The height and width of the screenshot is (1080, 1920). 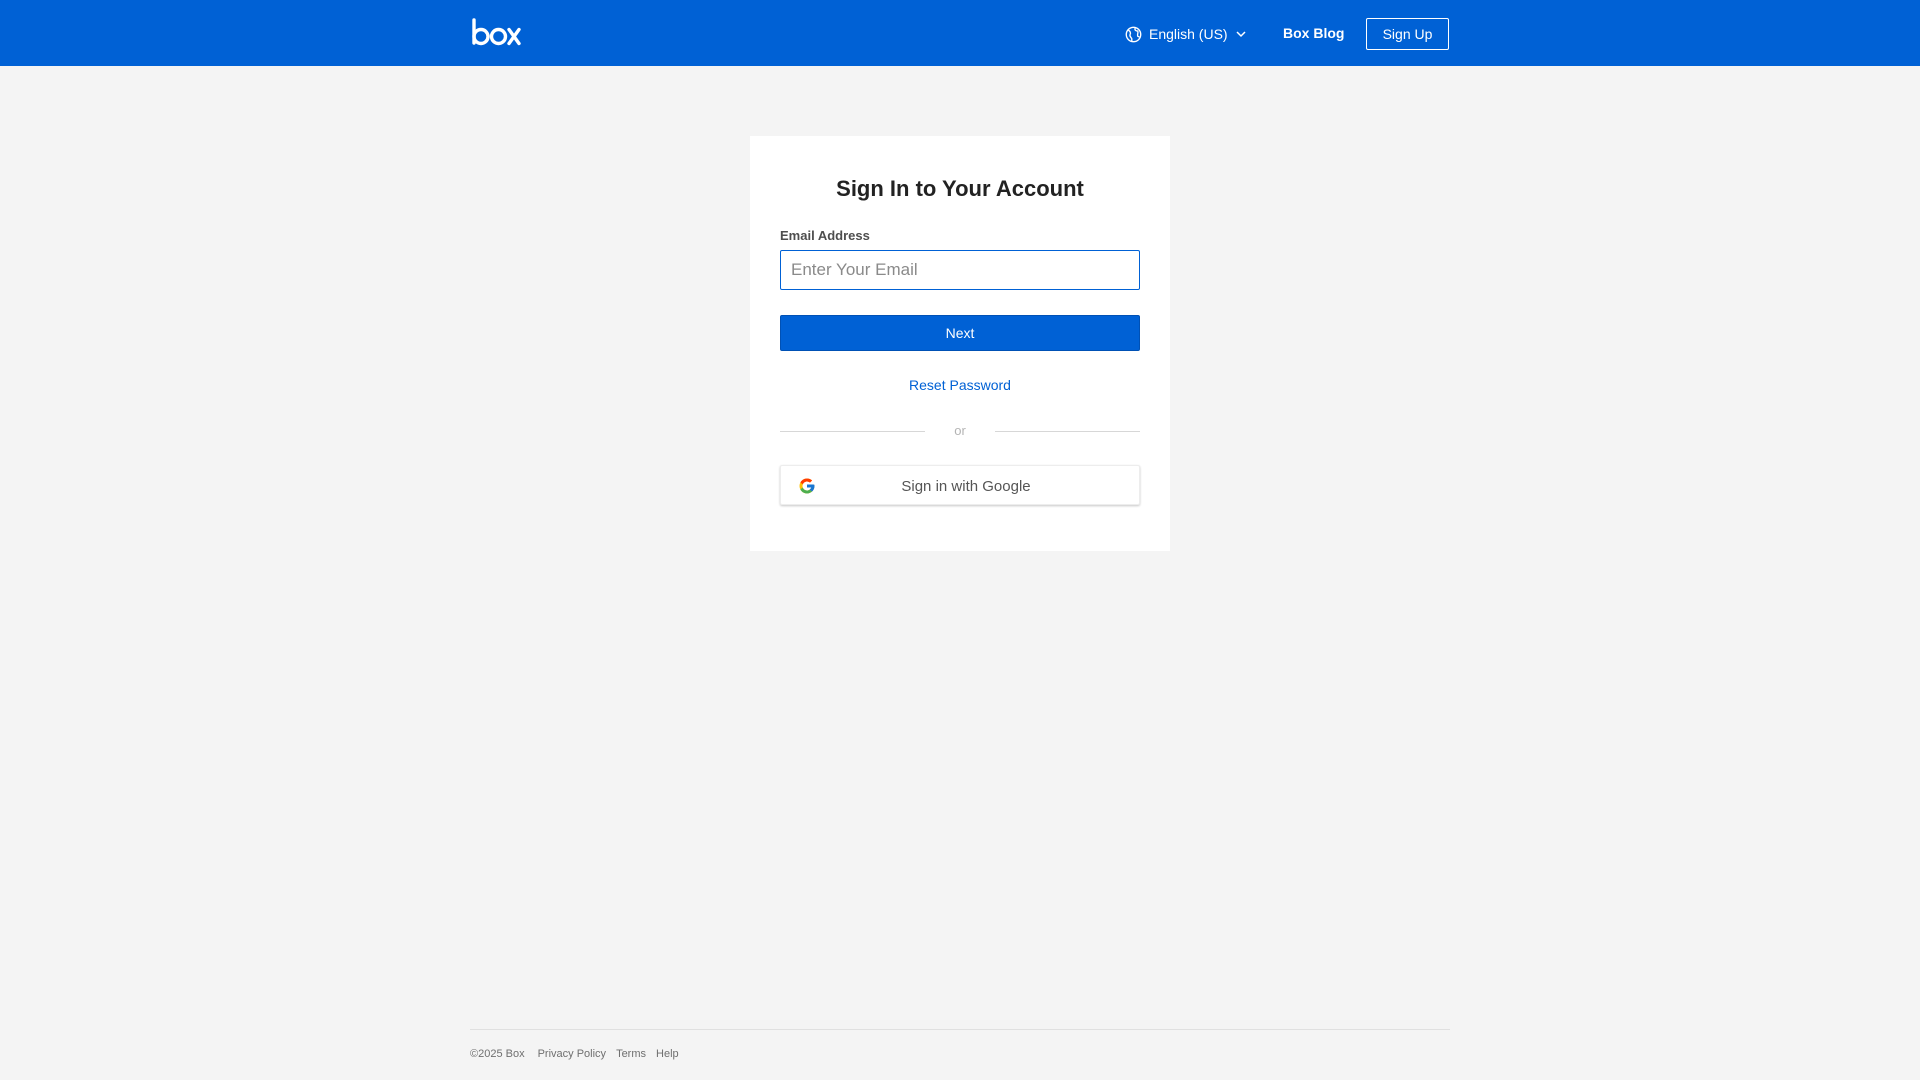 What do you see at coordinates (1067, 431) in the screenshot?
I see `divider-line-right` at bounding box center [1067, 431].